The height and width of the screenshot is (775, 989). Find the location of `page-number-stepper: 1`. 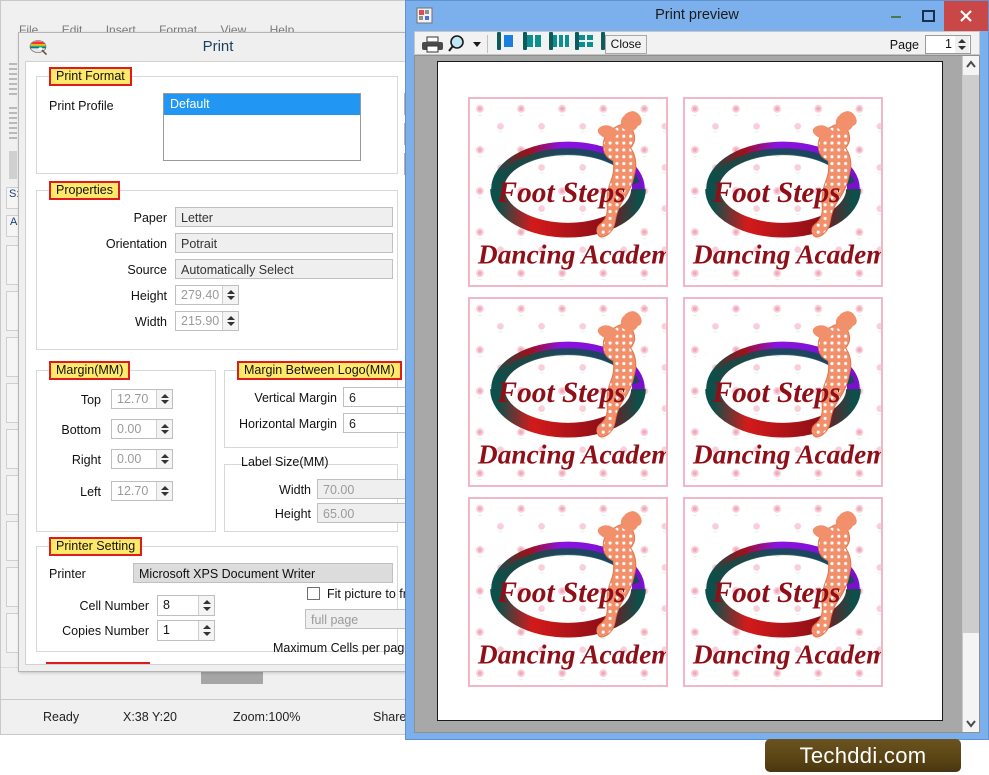

page-number-stepper: 1 is located at coordinates (948, 44).